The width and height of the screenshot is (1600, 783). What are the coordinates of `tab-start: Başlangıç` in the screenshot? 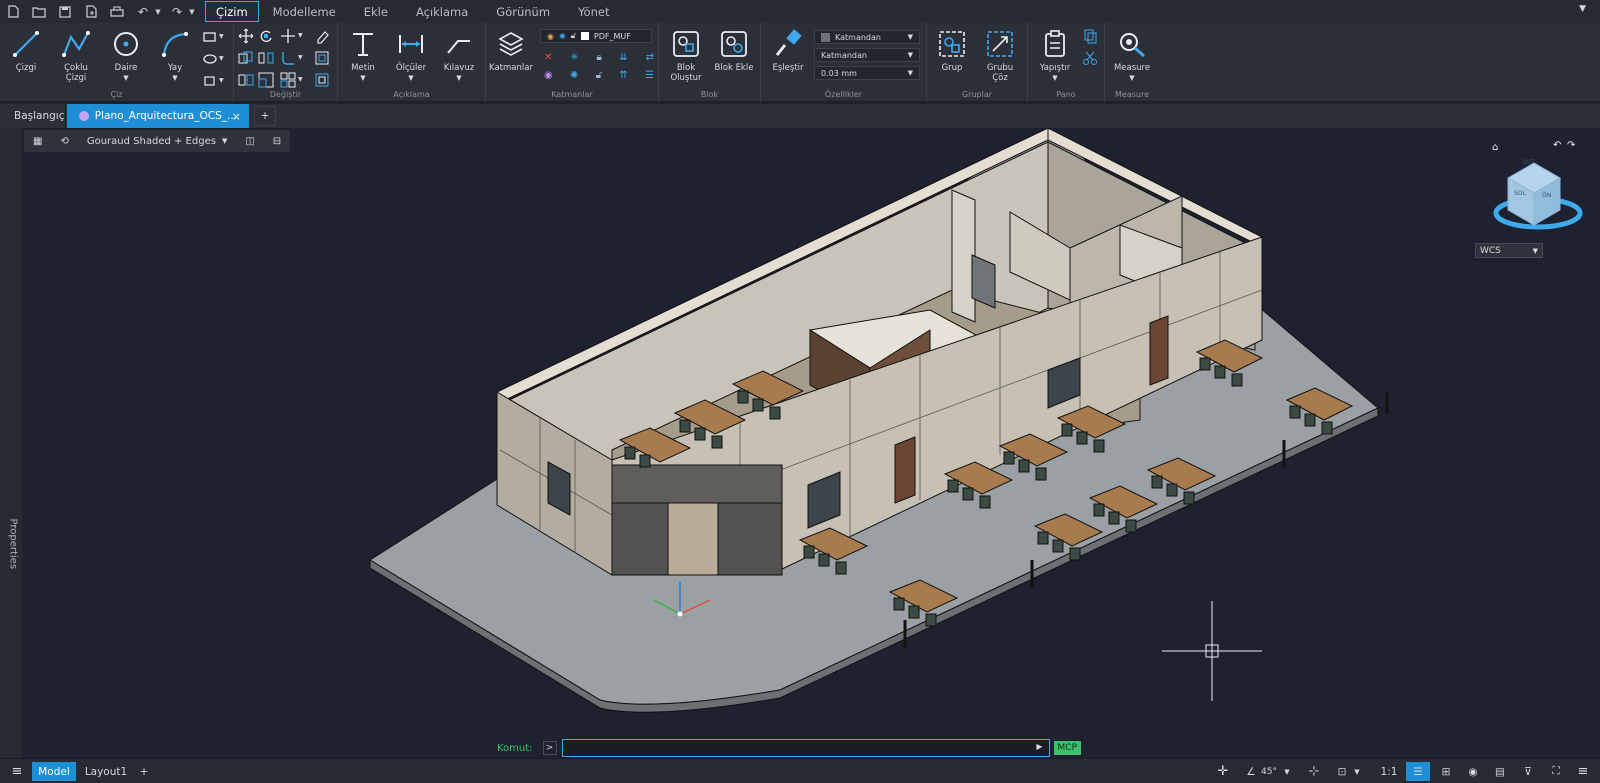 It's located at (34, 116).